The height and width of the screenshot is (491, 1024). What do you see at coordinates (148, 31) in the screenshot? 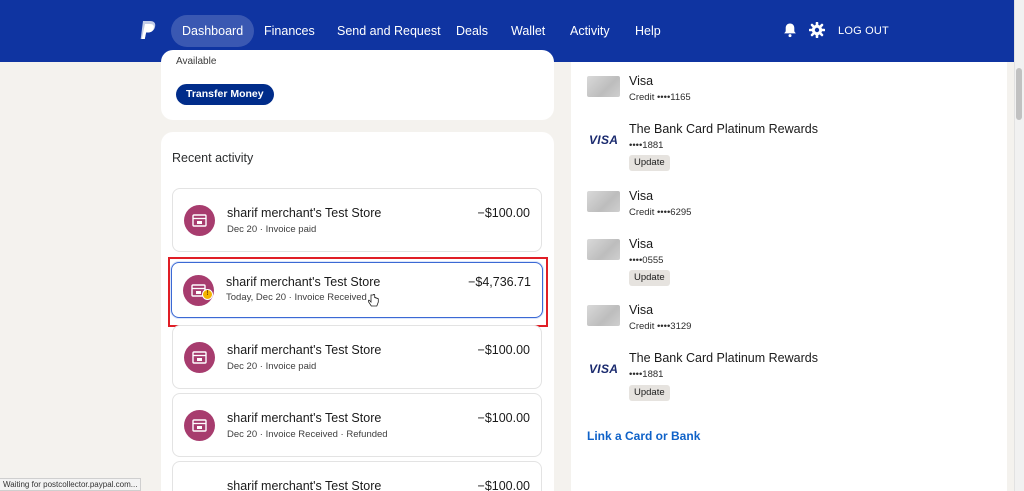
I see `paypal-logo` at bounding box center [148, 31].